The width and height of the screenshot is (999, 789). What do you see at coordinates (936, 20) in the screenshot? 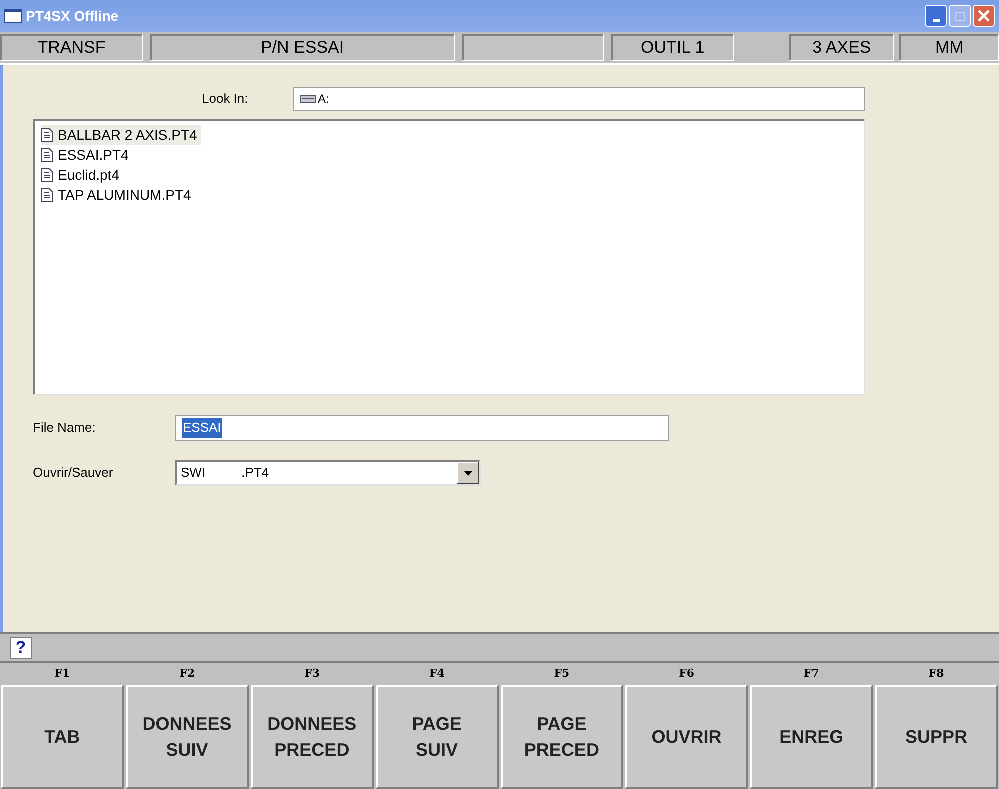
I see `minimize-icon` at bounding box center [936, 20].